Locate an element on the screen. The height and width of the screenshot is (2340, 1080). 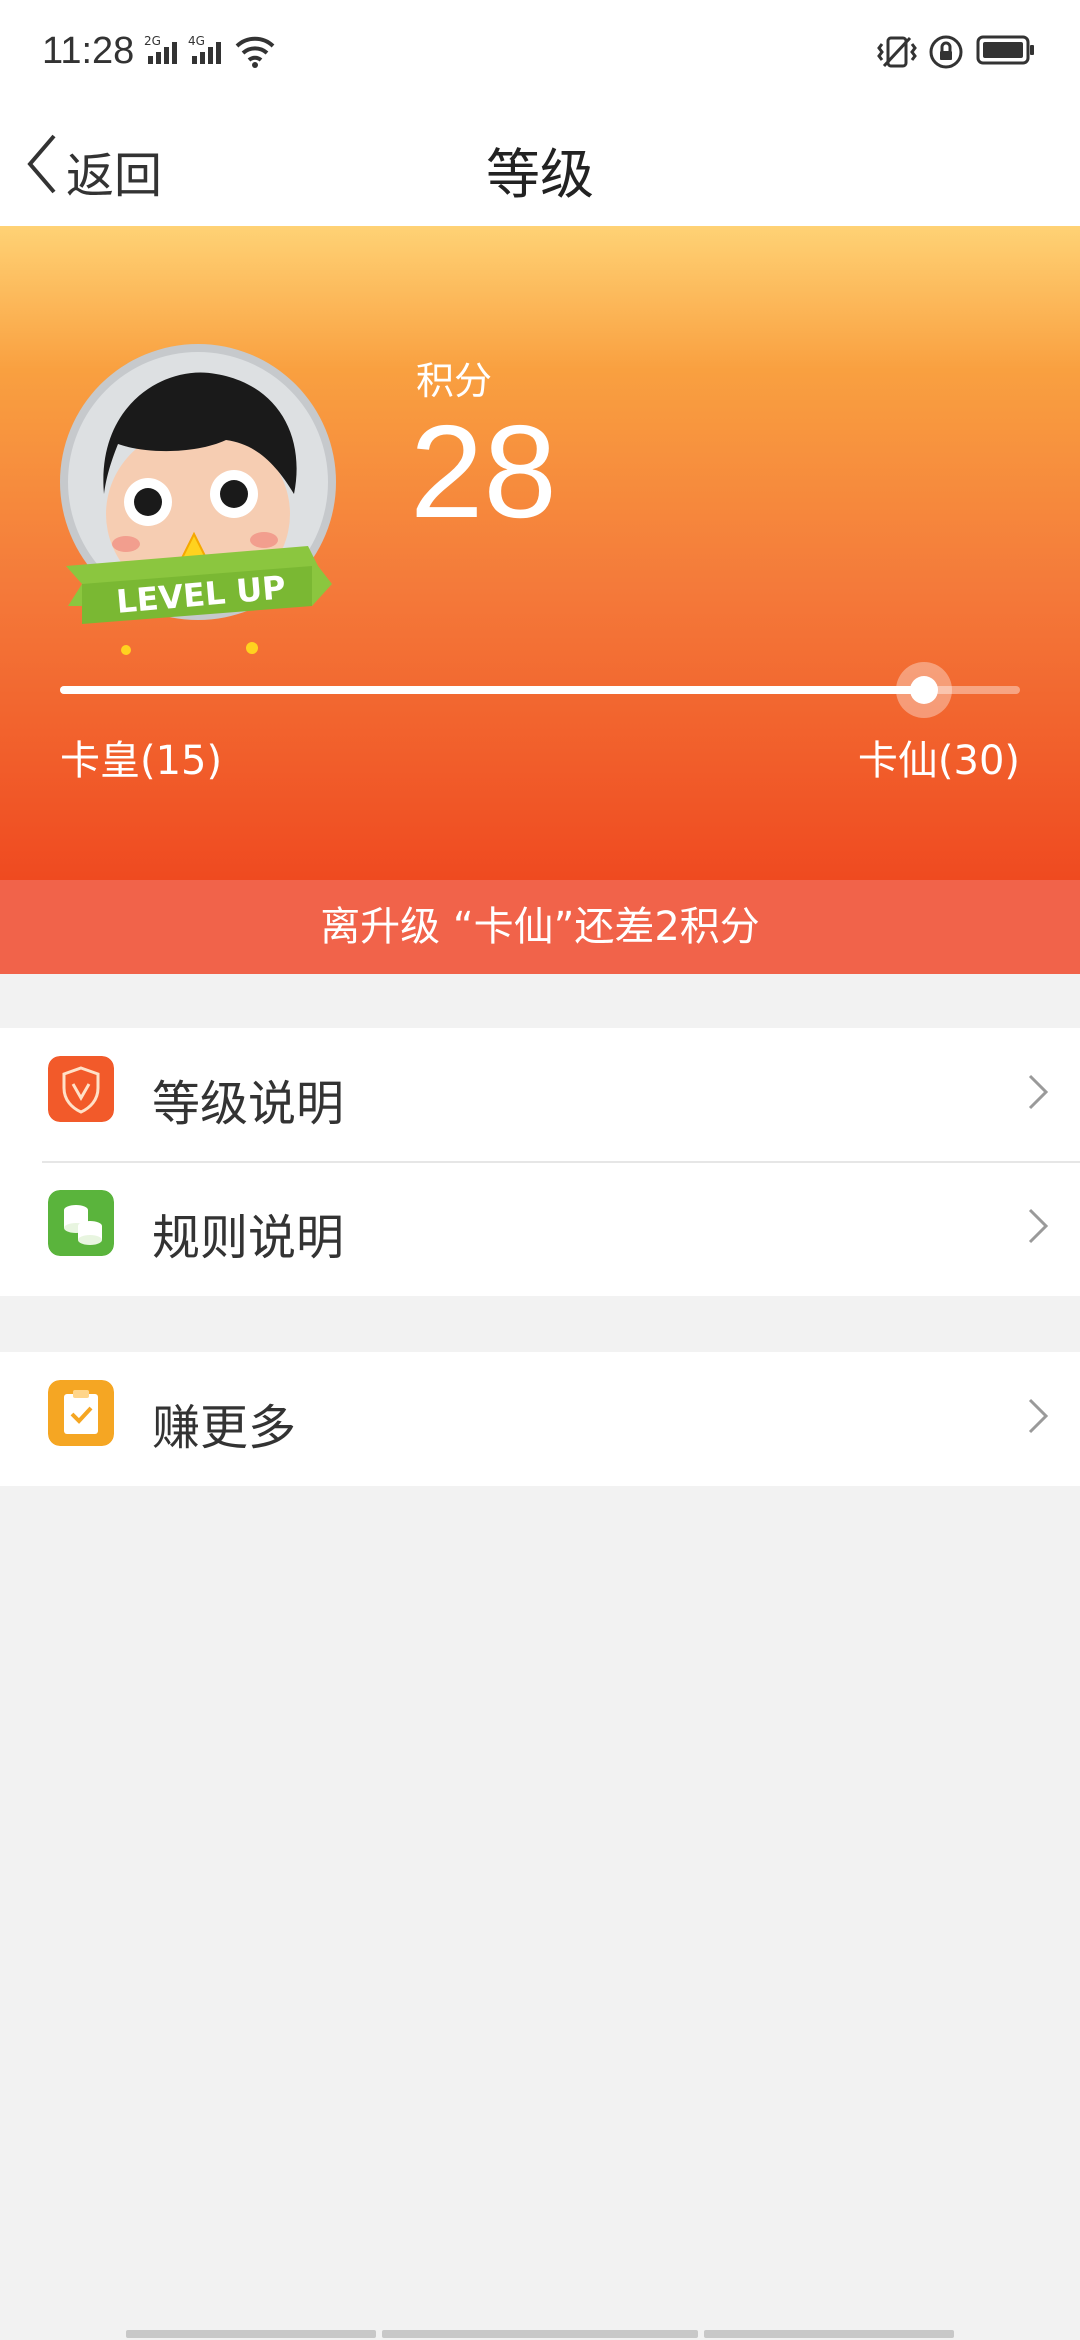
points-value: 28 is located at coordinates (483, 471).